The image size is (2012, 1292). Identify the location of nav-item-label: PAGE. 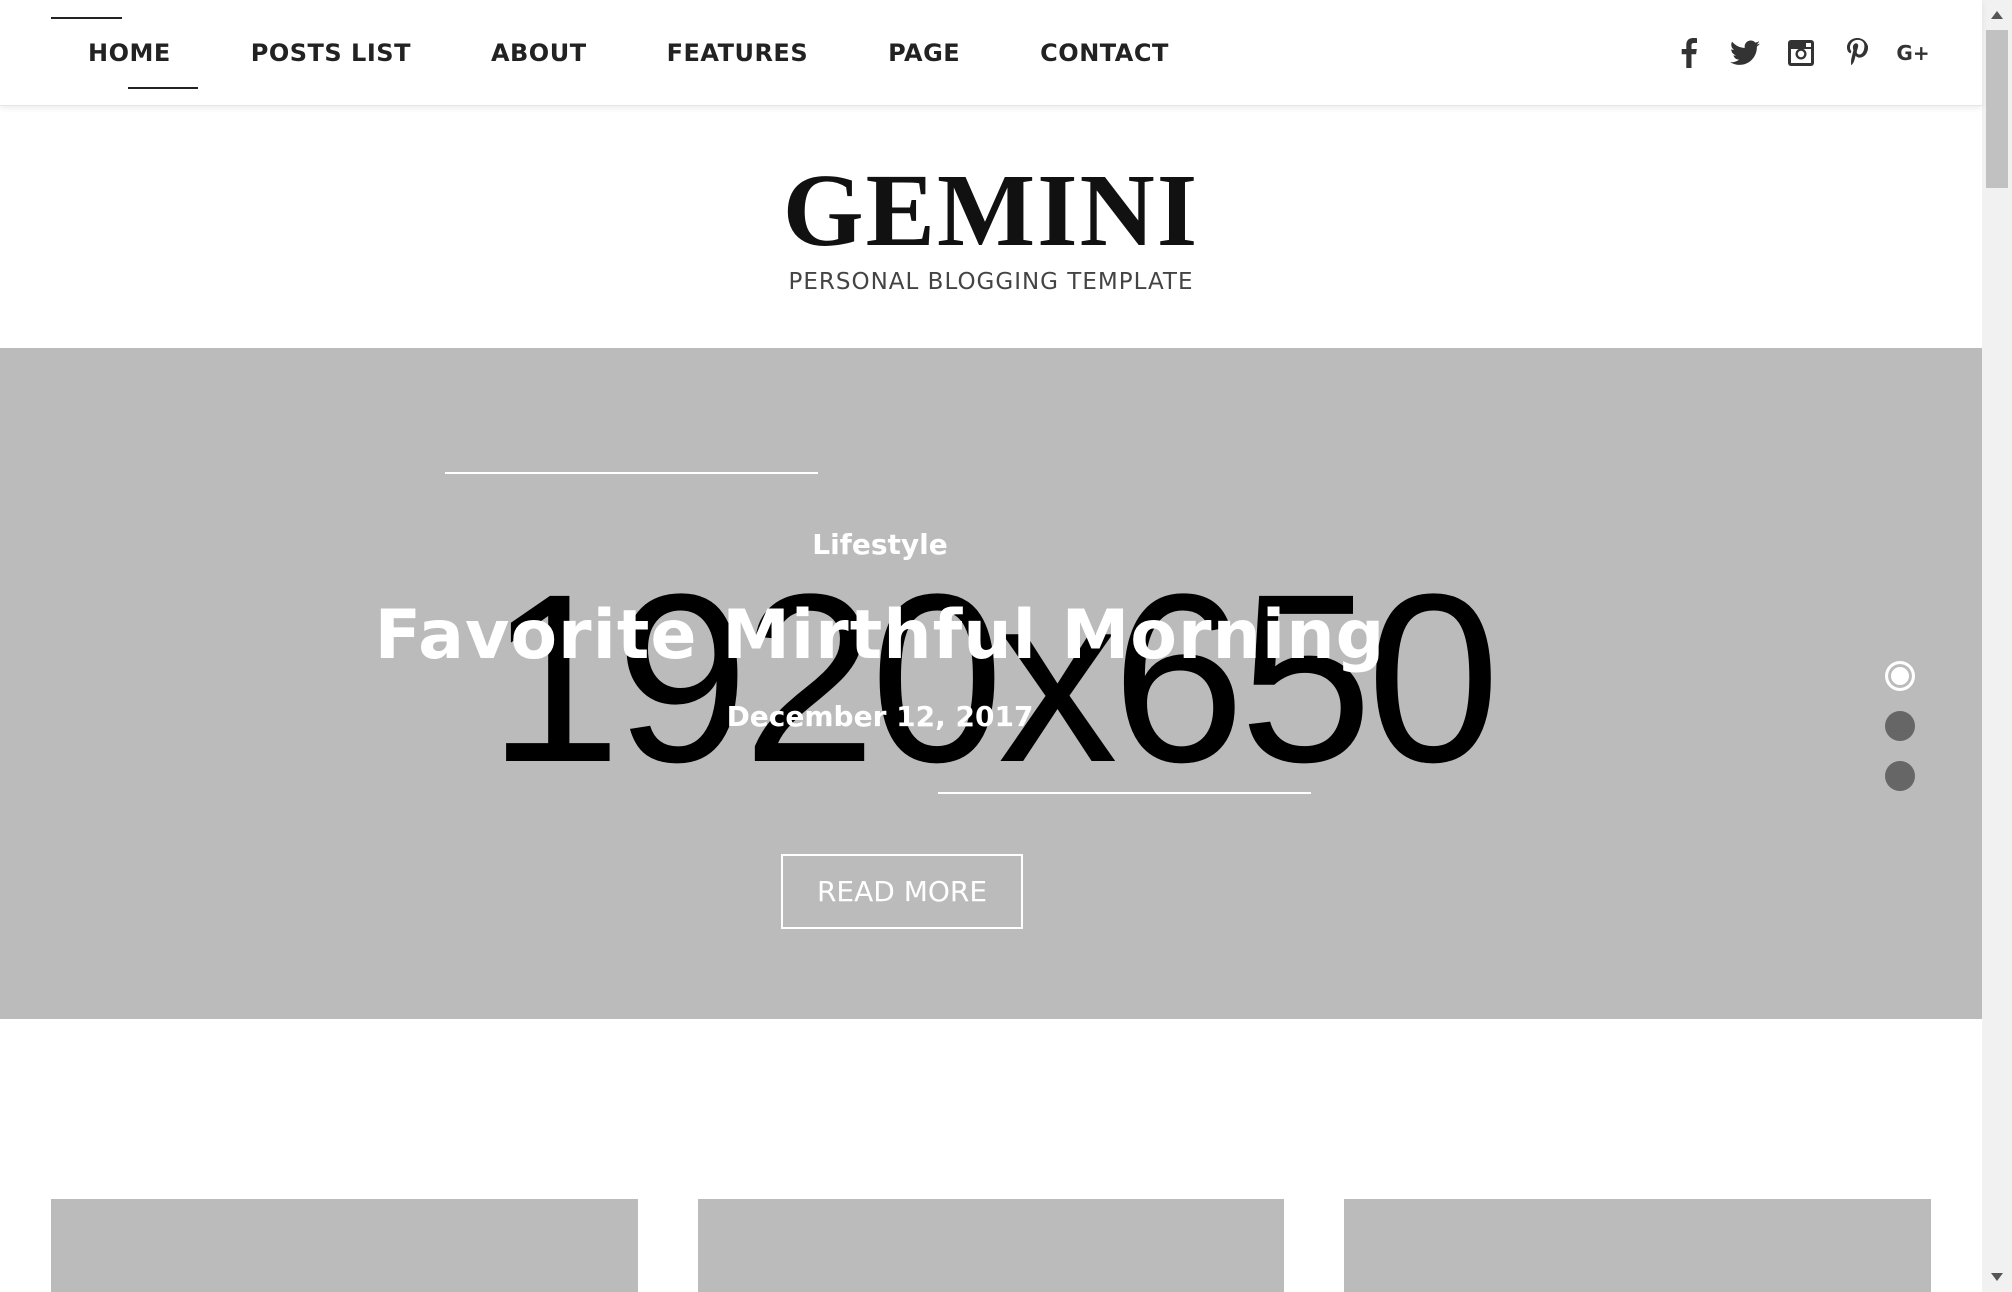
(924, 53).